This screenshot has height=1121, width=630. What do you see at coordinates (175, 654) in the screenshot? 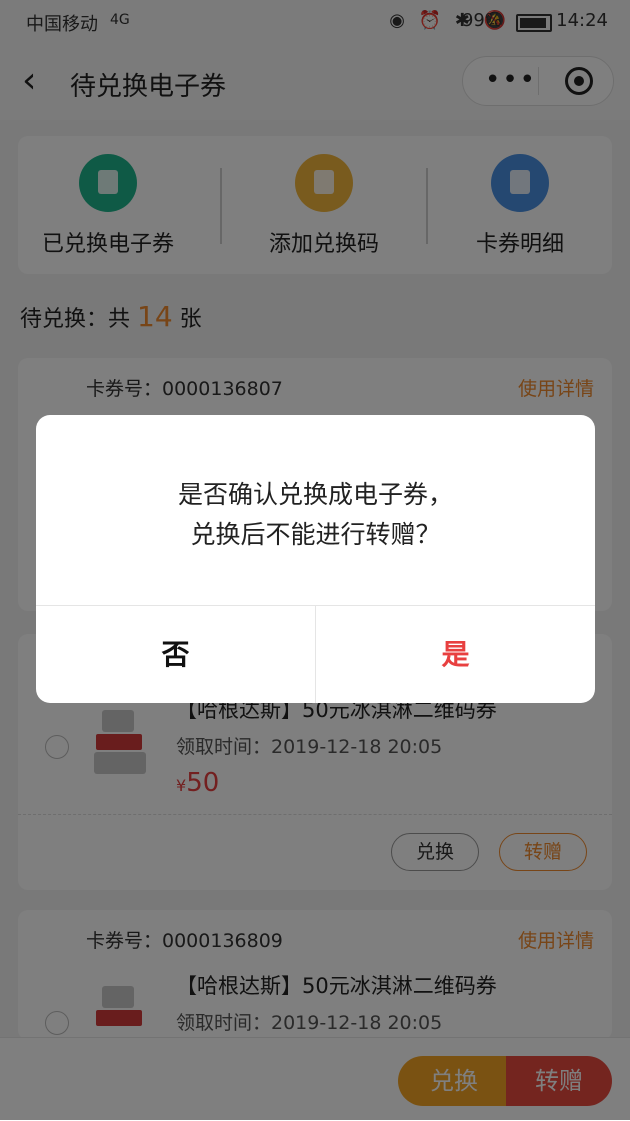
I see `cancel-button: 否` at bounding box center [175, 654].